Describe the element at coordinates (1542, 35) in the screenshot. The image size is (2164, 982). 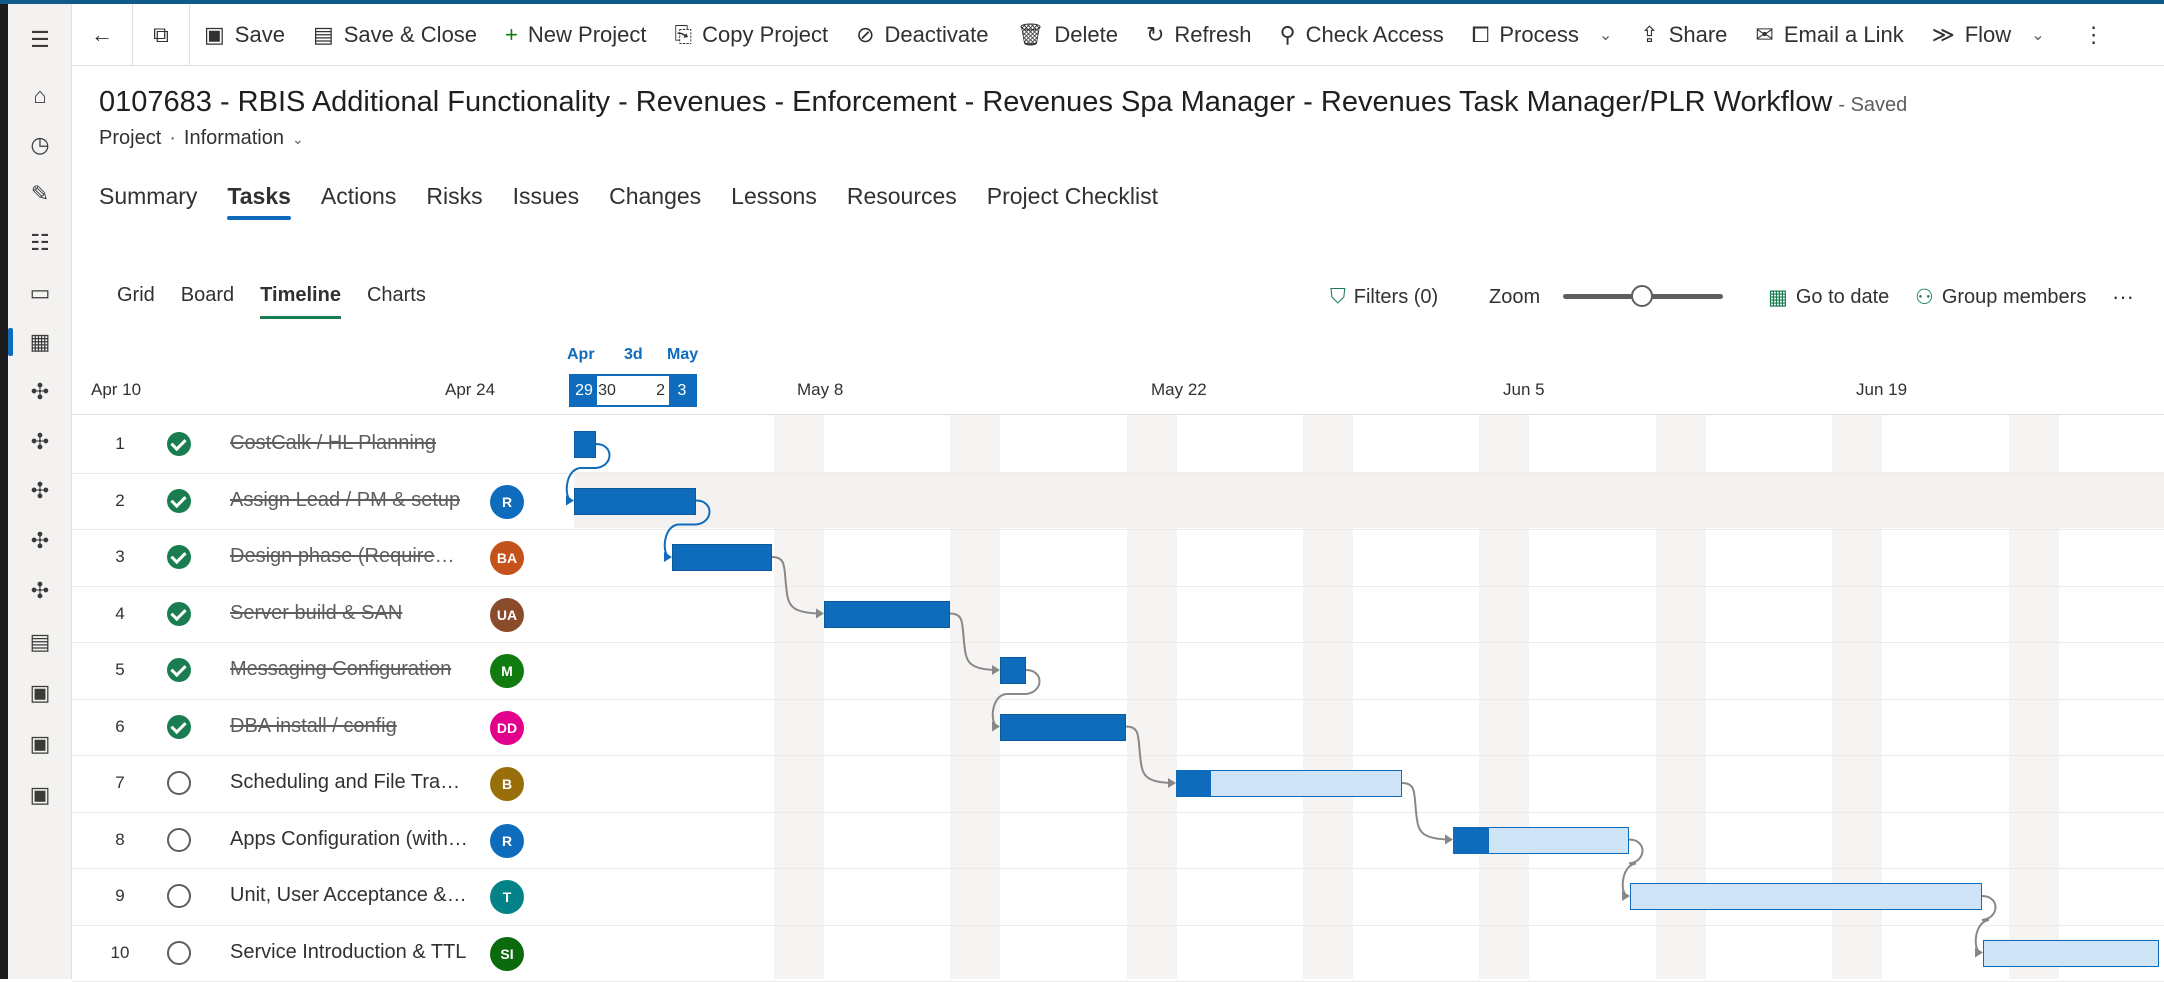
I see `process-button: ⧠ Process ⌄` at that location.